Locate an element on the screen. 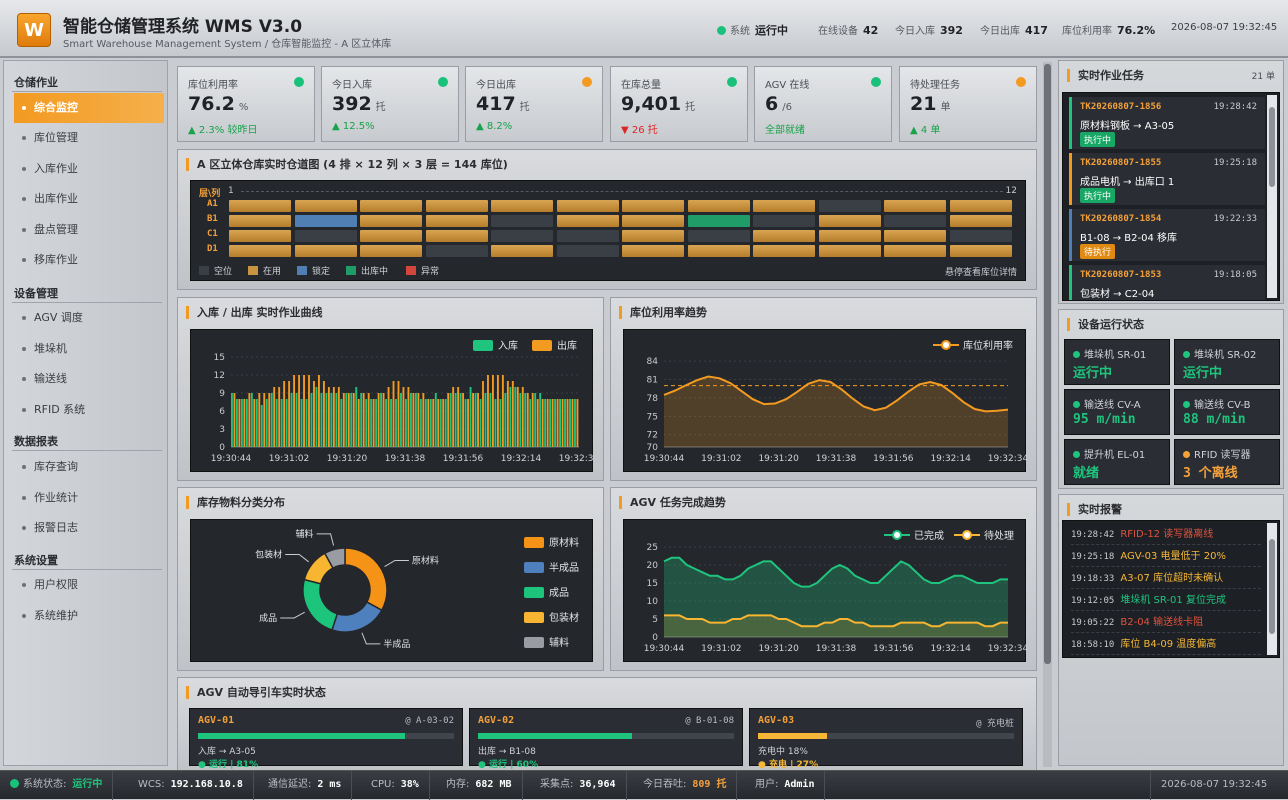 The height and width of the screenshot is (800, 1288). device-card: 堆垛机 SR-01 运行中 is located at coordinates (1117, 362).